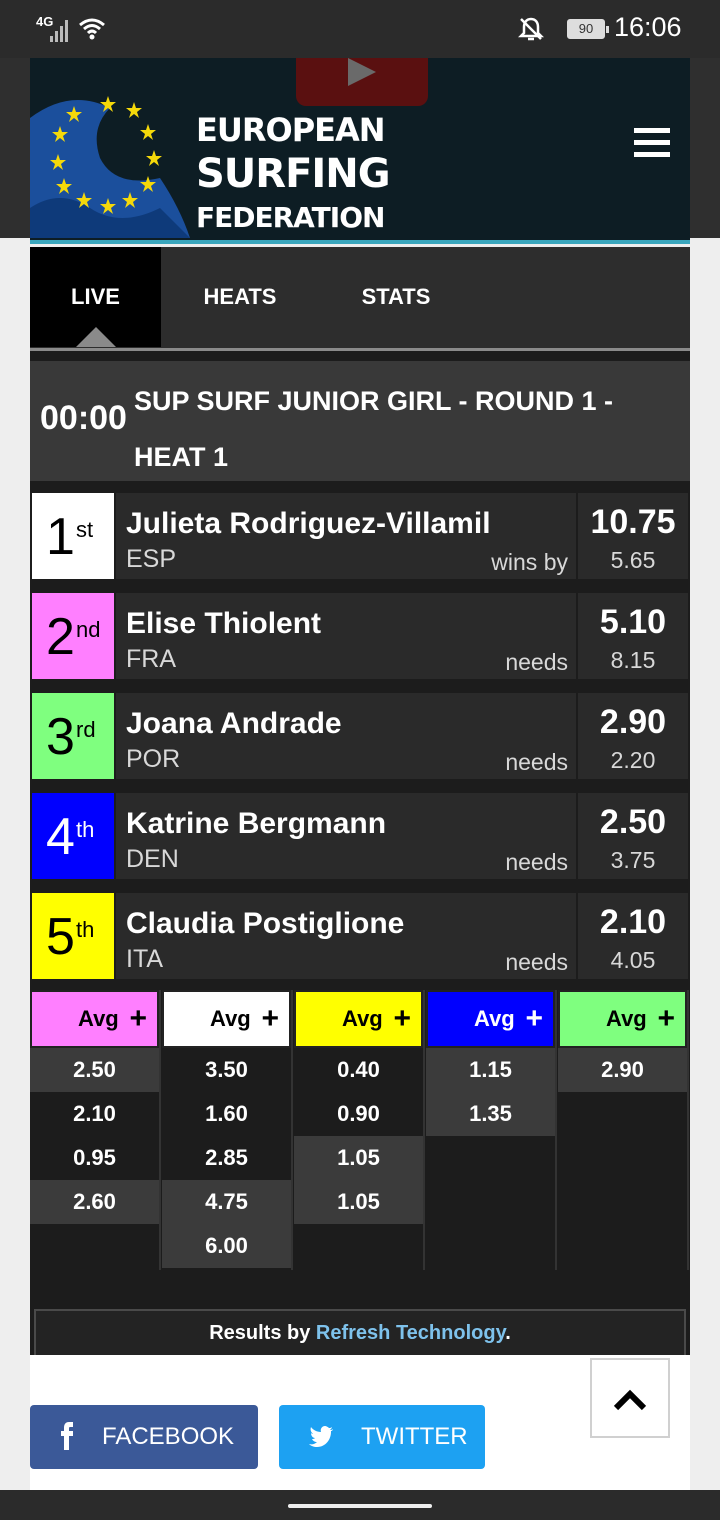 This screenshot has height=1520, width=720. What do you see at coordinates (633, 722) in the screenshot?
I see `total-score: 2.90` at bounding box center [633, 722].